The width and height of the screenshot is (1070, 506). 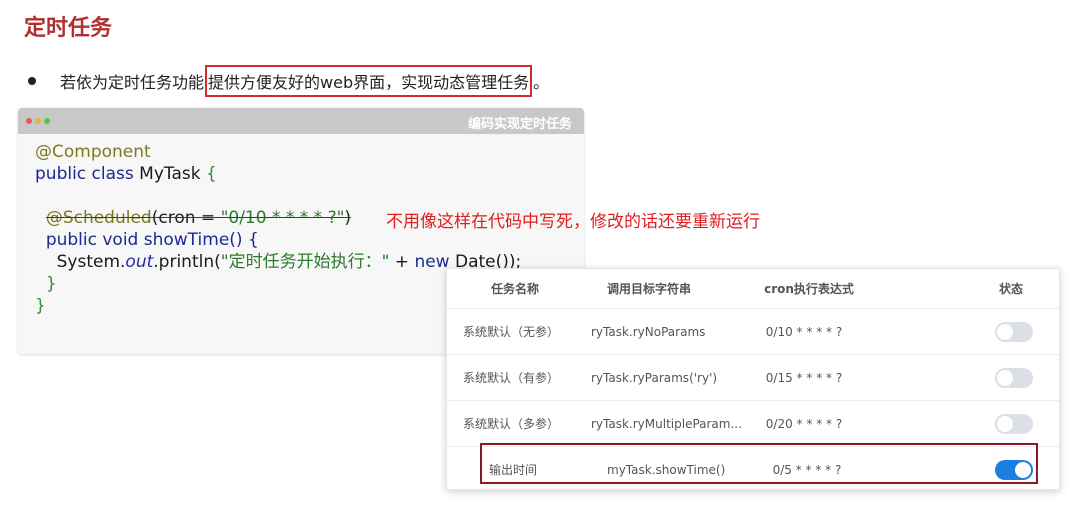 I want to click on method-keyword: public void, so click(x=94, y=240).